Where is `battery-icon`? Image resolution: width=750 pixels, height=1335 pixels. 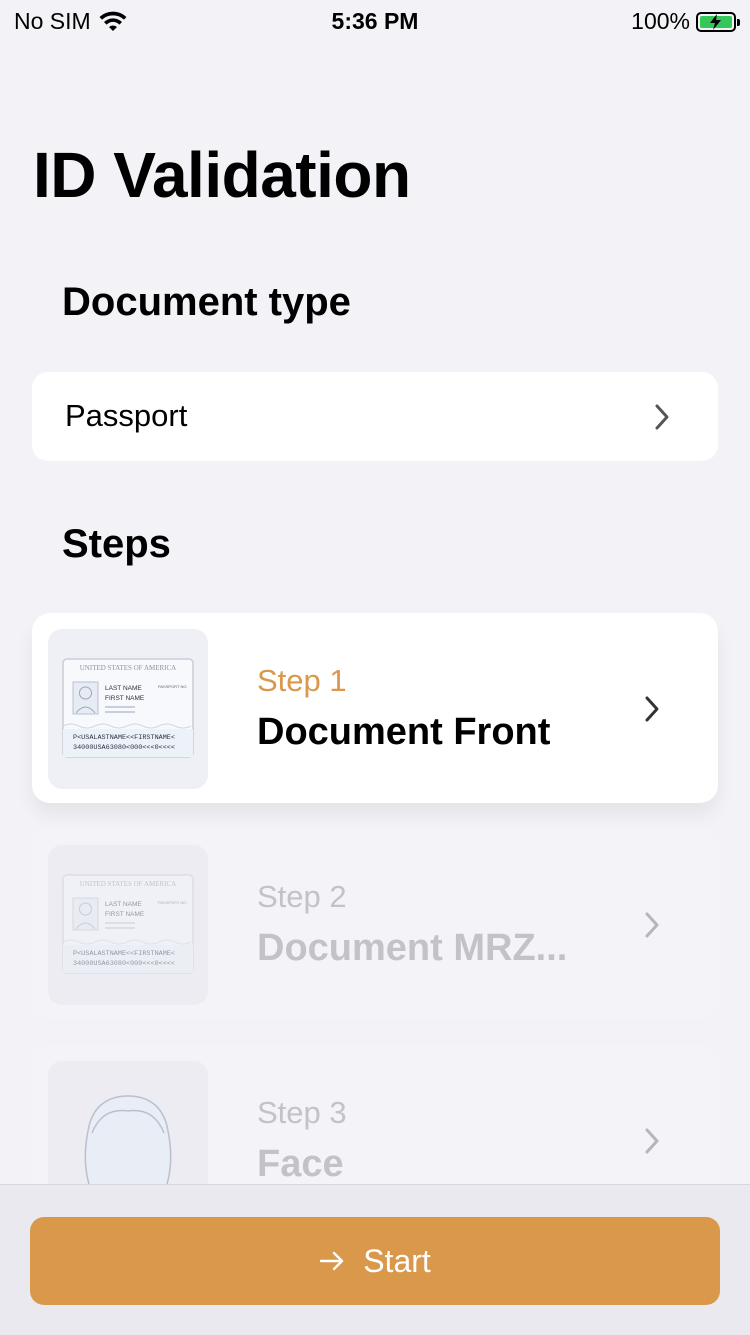 battery-icon is located at coordinates (718, 21).